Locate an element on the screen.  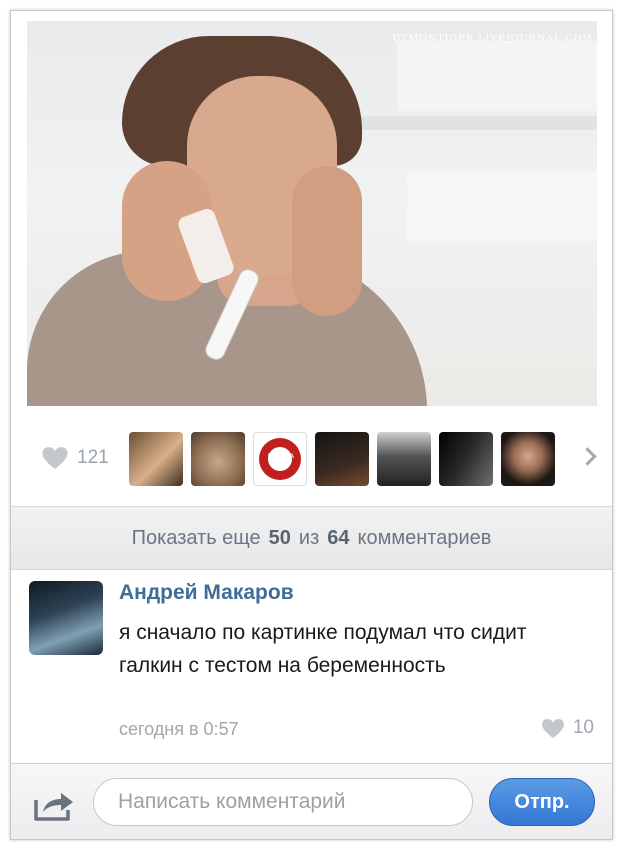
like-count: 121 is located at coordinates (93, 457).